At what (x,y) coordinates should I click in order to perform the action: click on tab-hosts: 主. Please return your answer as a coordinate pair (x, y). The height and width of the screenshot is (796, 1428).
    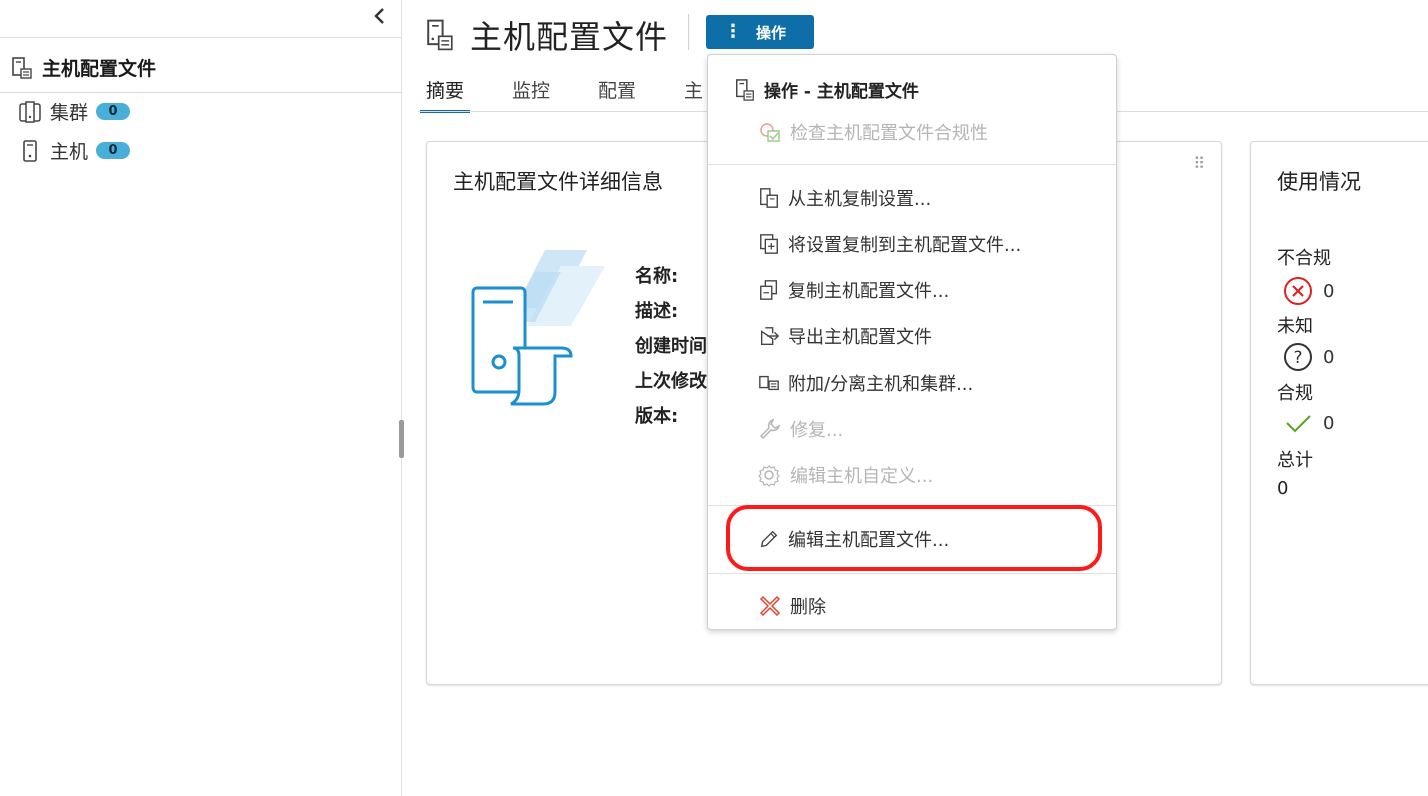
    Looking at the image, I should click on (693, 92).